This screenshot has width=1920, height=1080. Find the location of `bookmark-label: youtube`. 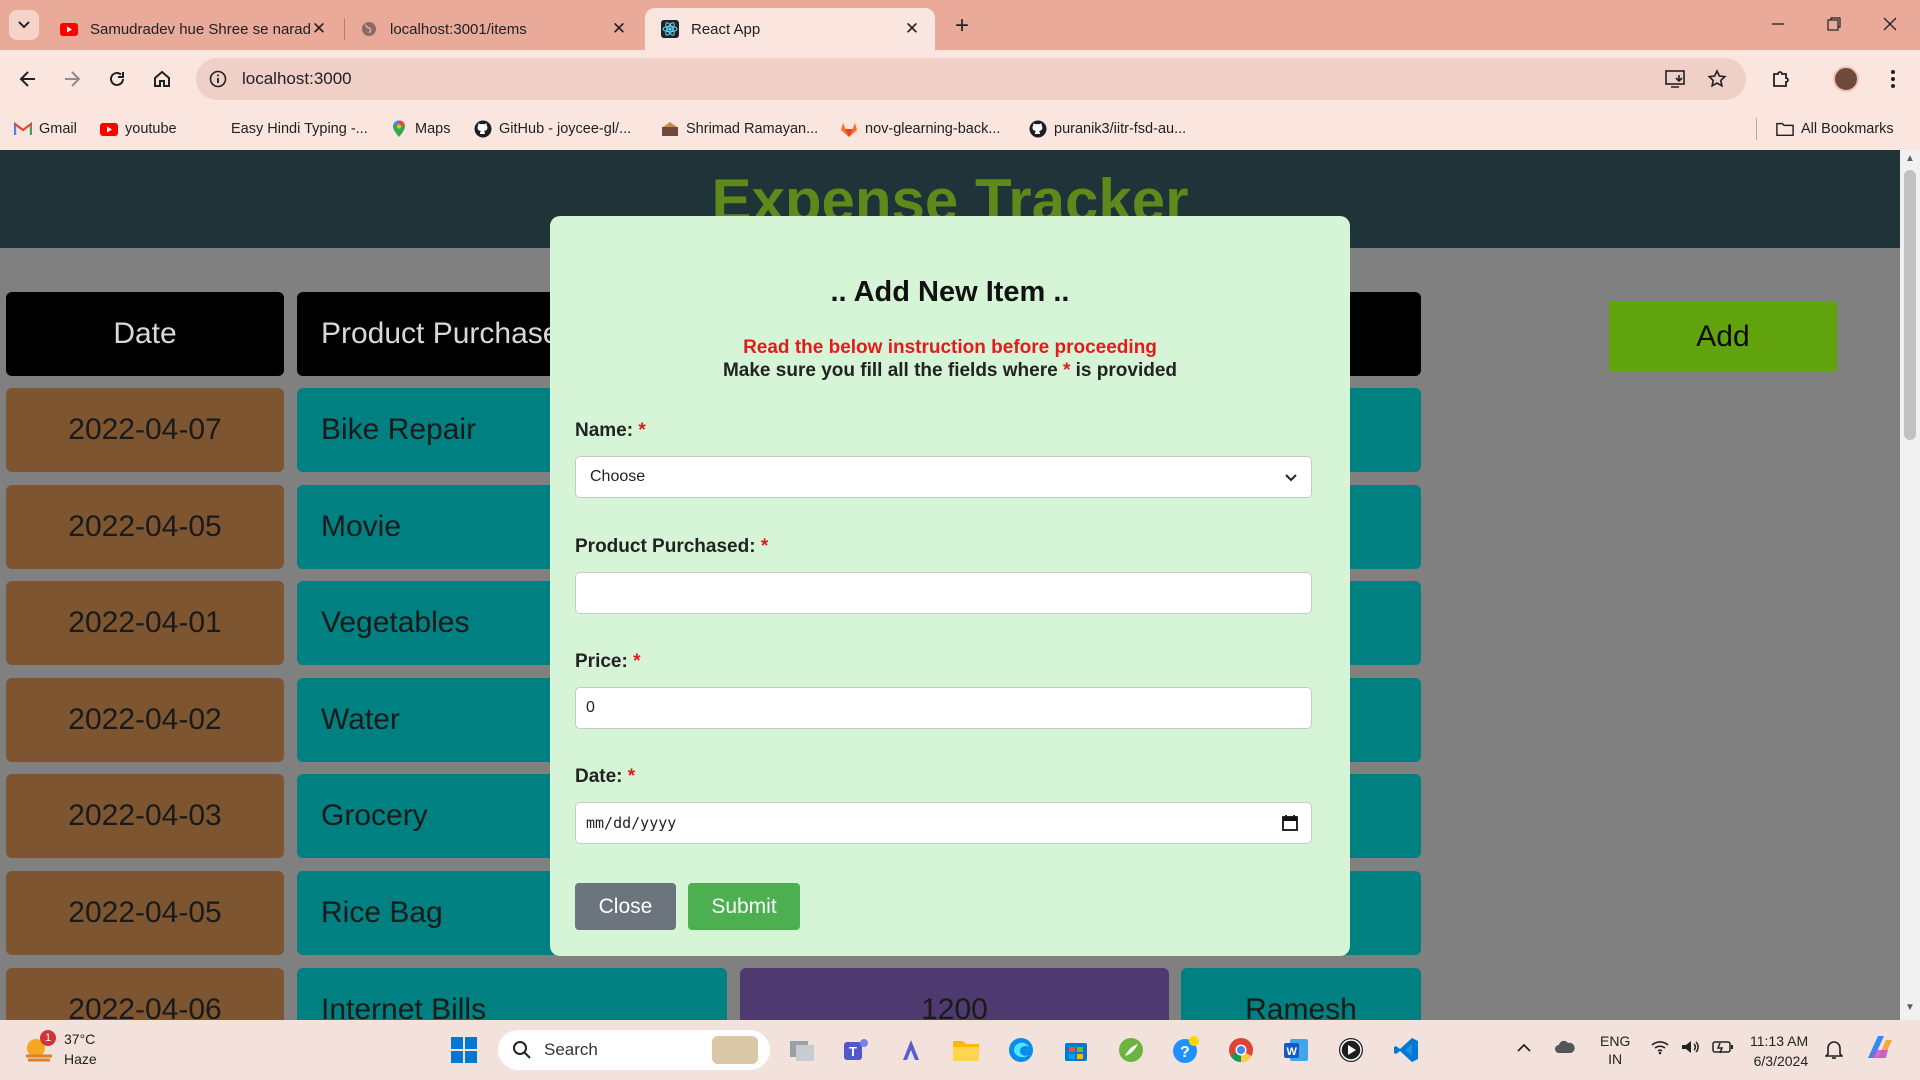

bookmark-label: youtube is located at coordinates (151, 129).